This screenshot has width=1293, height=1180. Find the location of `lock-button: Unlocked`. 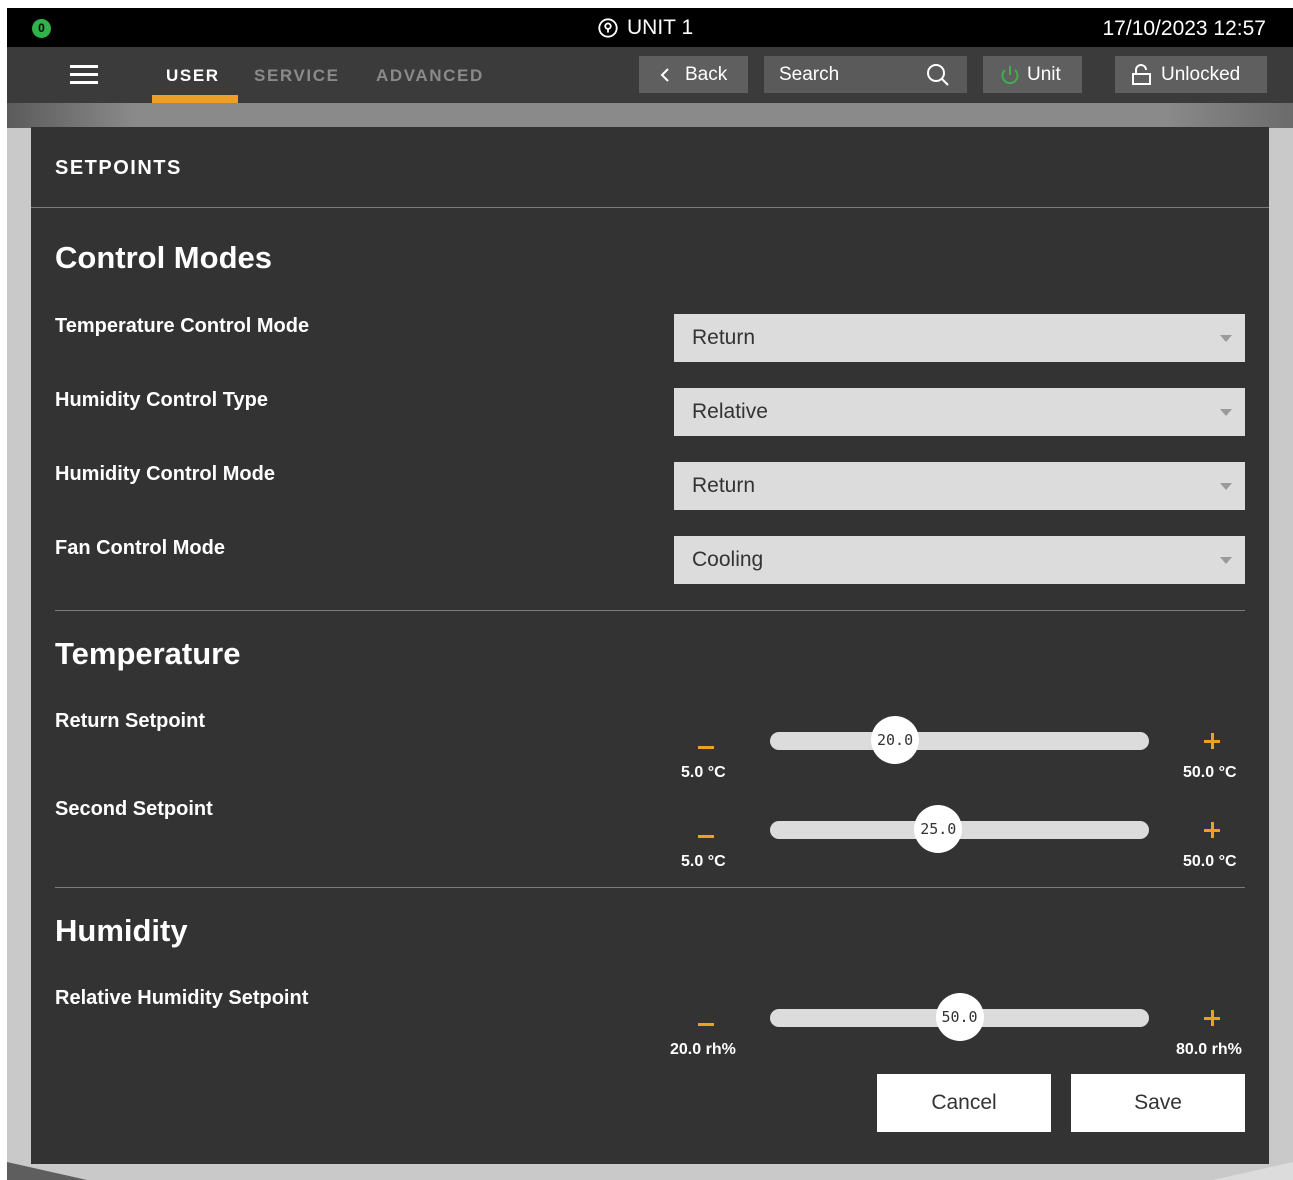

lock-button: Unlocked is located at coordinates (1191, 74).